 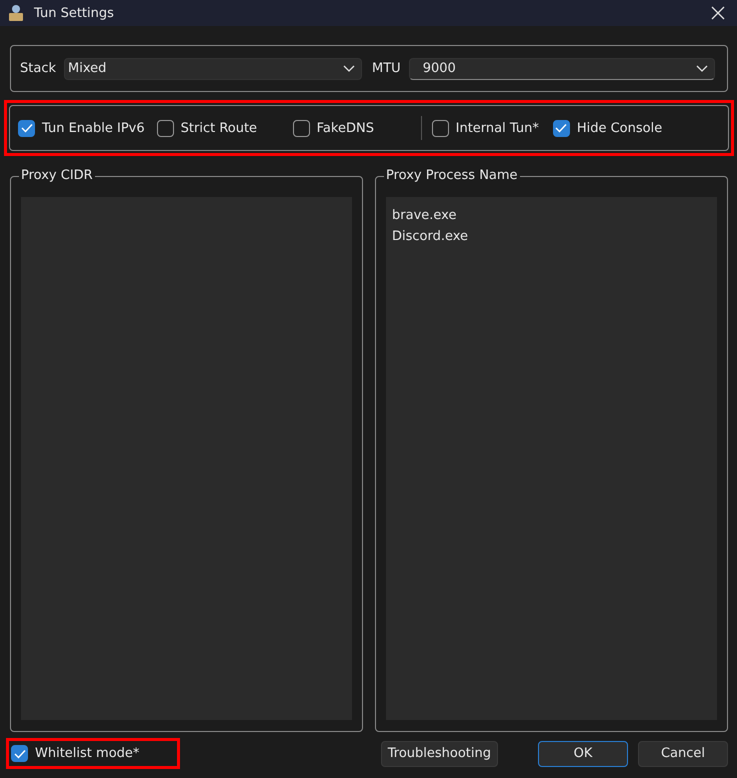 What do you see at coordinates (583, 753) in the screenshot?
I see `ok-button: OK` at bounding box center [583, 753].